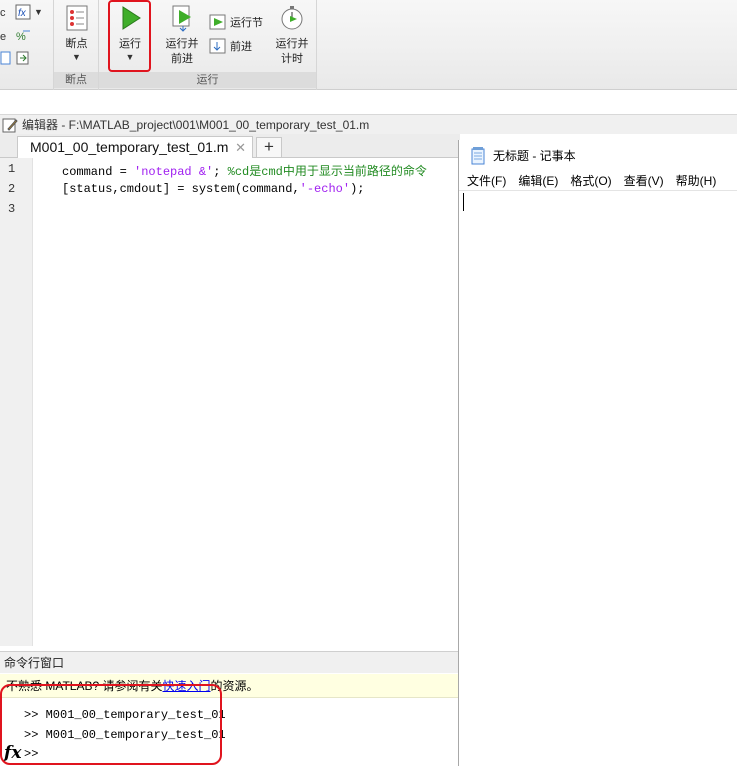 This screenshot has height=766, width=737. What do you see at coordinates (292, 18) in the screenshot?
I see `stopwatch-icon` at bounding box center [292, 18].